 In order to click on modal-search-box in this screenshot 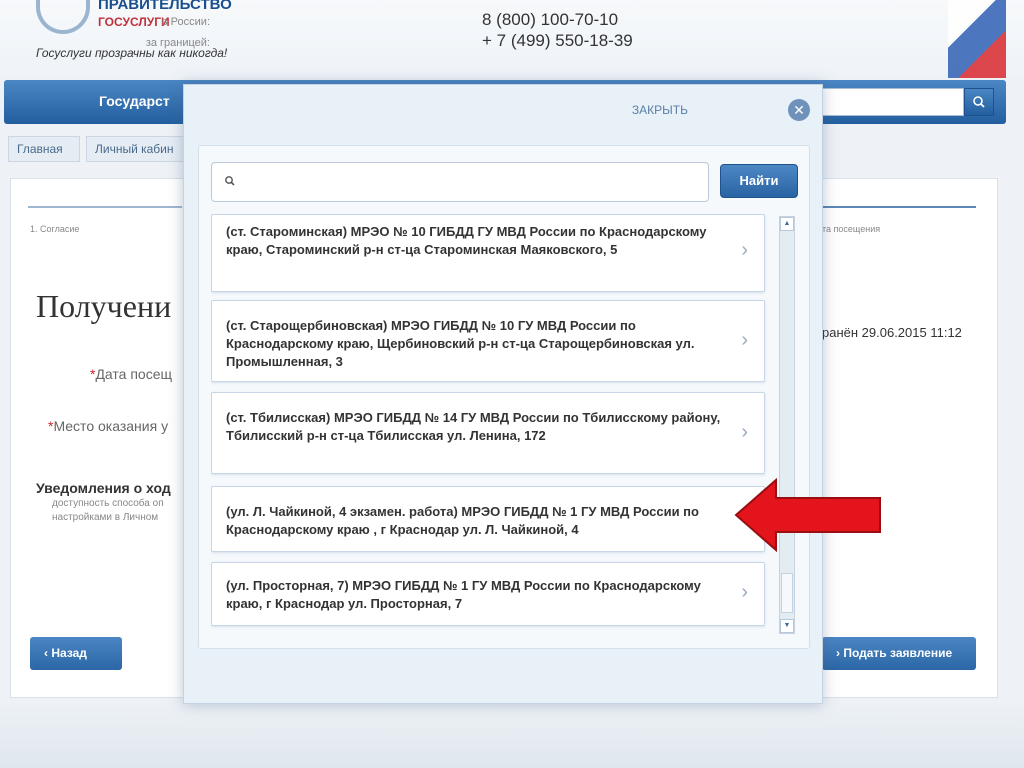, I will do `click(460, 182)`.